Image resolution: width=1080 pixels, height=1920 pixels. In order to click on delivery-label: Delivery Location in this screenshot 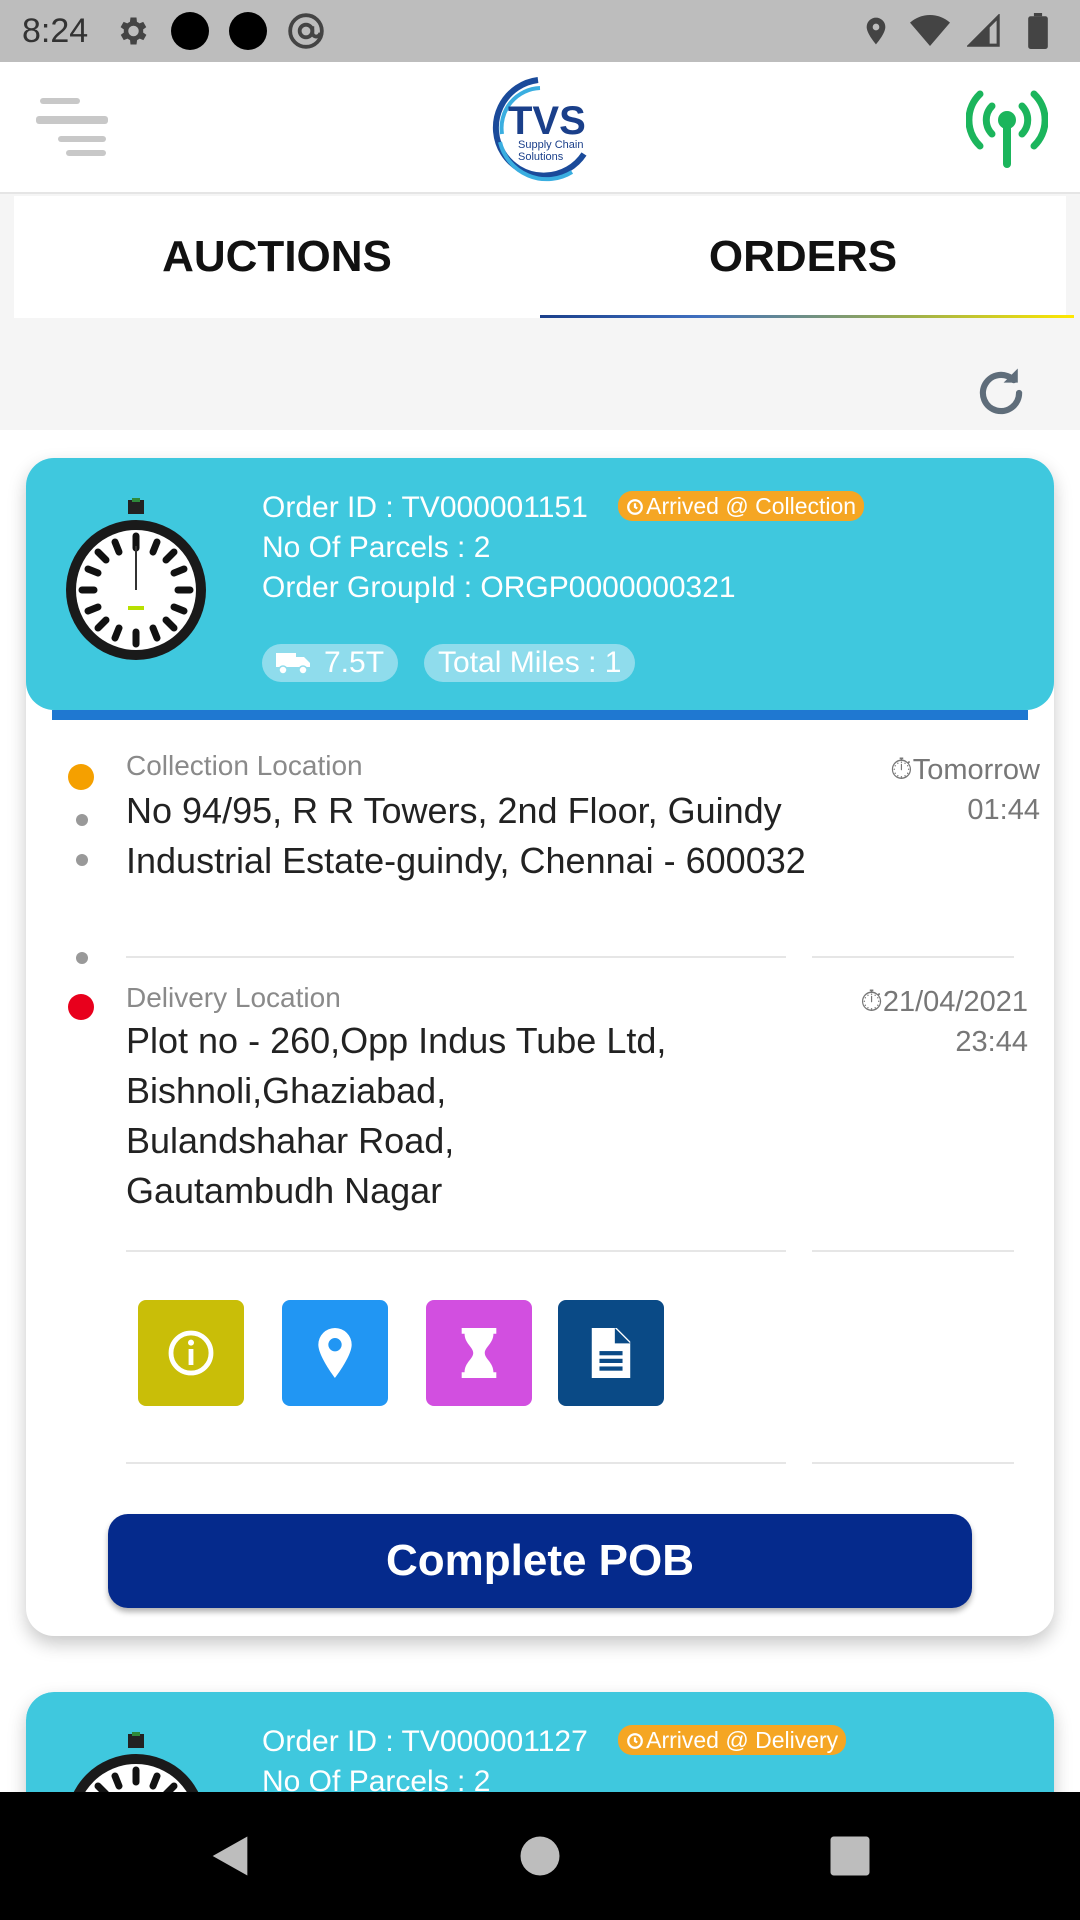, I will do `click(233, 997)`.